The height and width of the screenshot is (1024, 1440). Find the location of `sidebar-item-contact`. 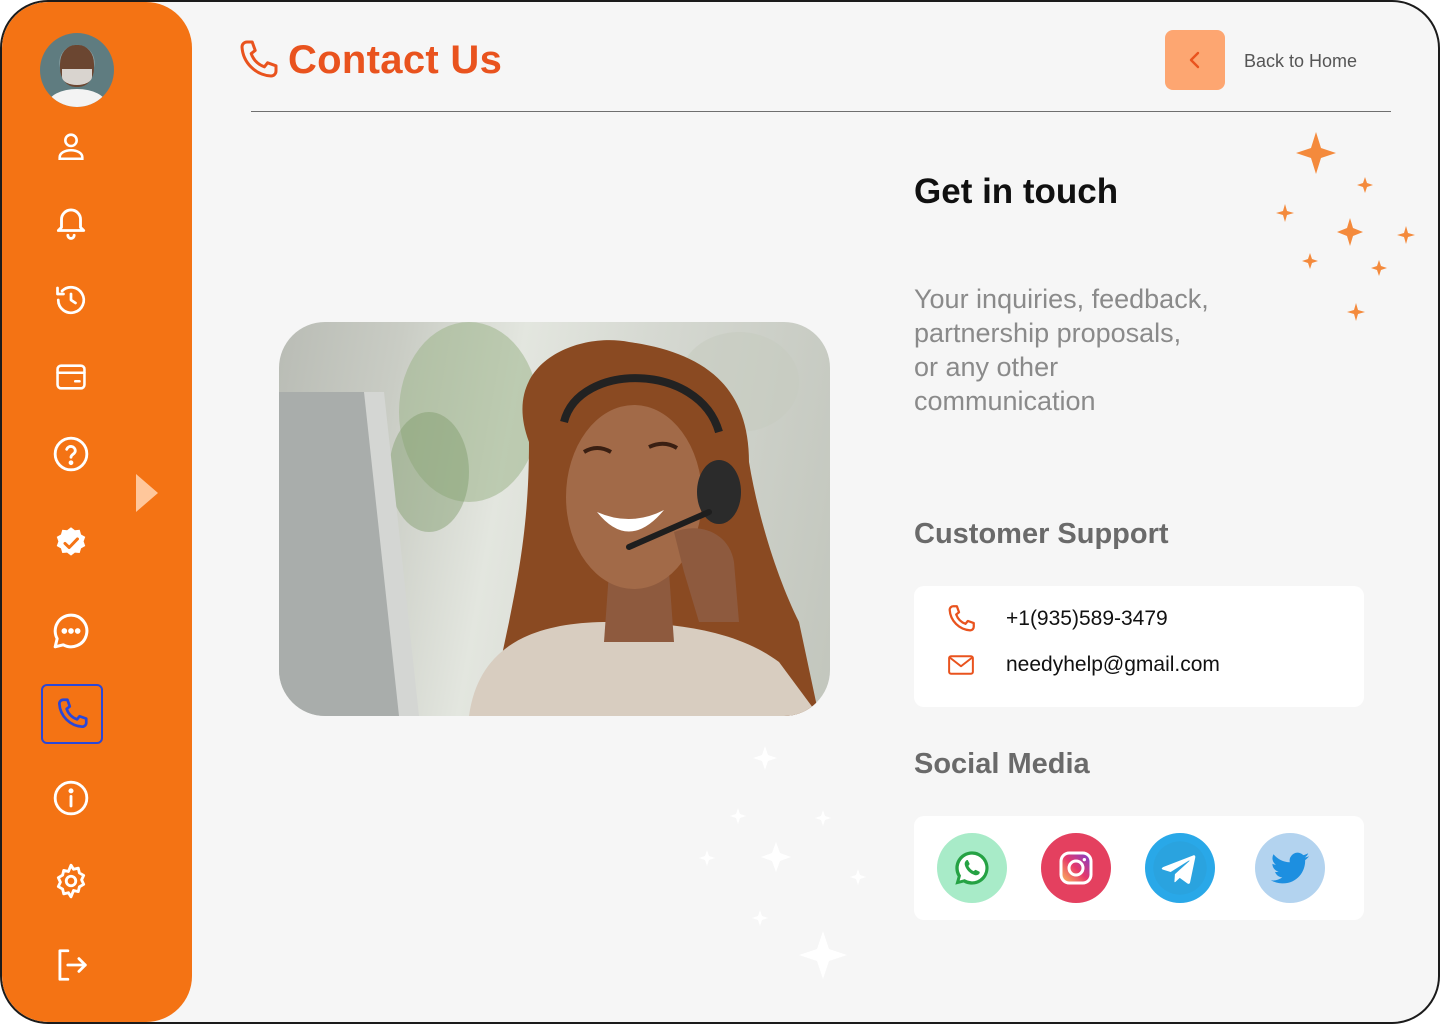

sidebar-item-contact is located at coordinates (72, 714).